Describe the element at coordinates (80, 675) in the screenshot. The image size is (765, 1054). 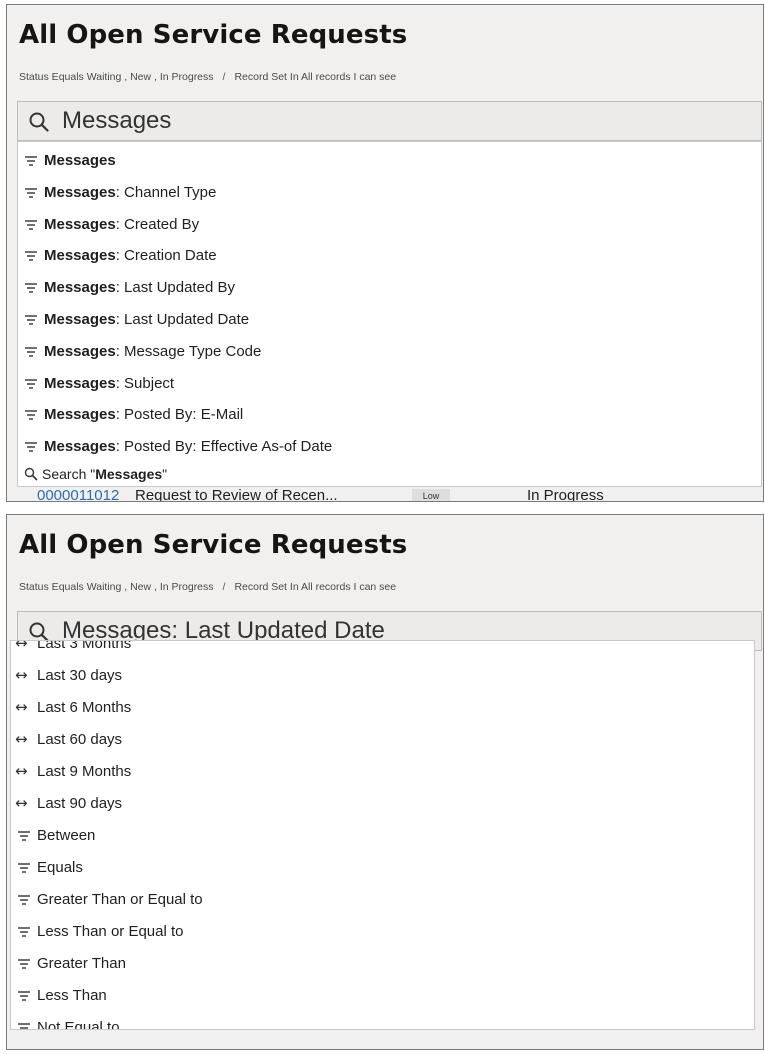
I see `operator-label: Last 30 days` at that location.